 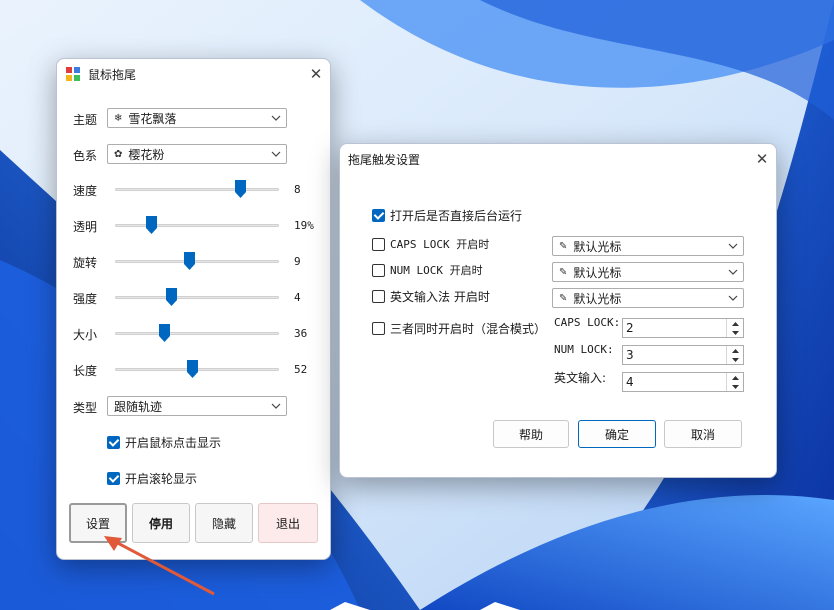 What do you see at coordinates (468, 329) in the screenshot?
I see `mixed-mode-label: 三者同时开启时（混合模式）` at bounding box center [468, 329].